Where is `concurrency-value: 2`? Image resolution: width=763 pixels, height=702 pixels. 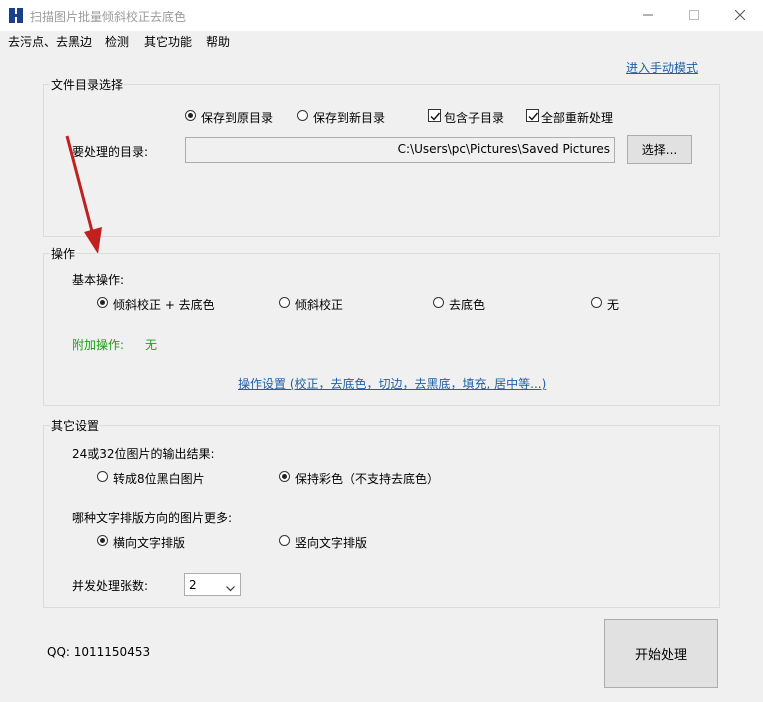
concurrency-value: 2 is located at coordinates (193, 585).